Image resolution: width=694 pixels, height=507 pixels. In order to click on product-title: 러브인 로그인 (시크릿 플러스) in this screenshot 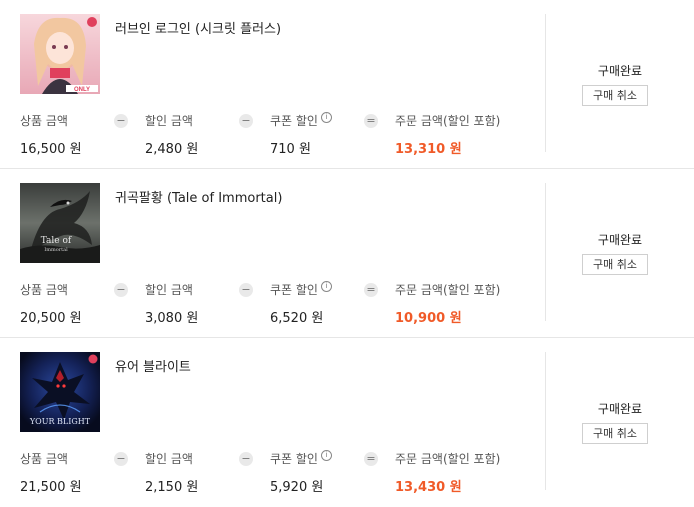, I will do `click(198, 27)`.